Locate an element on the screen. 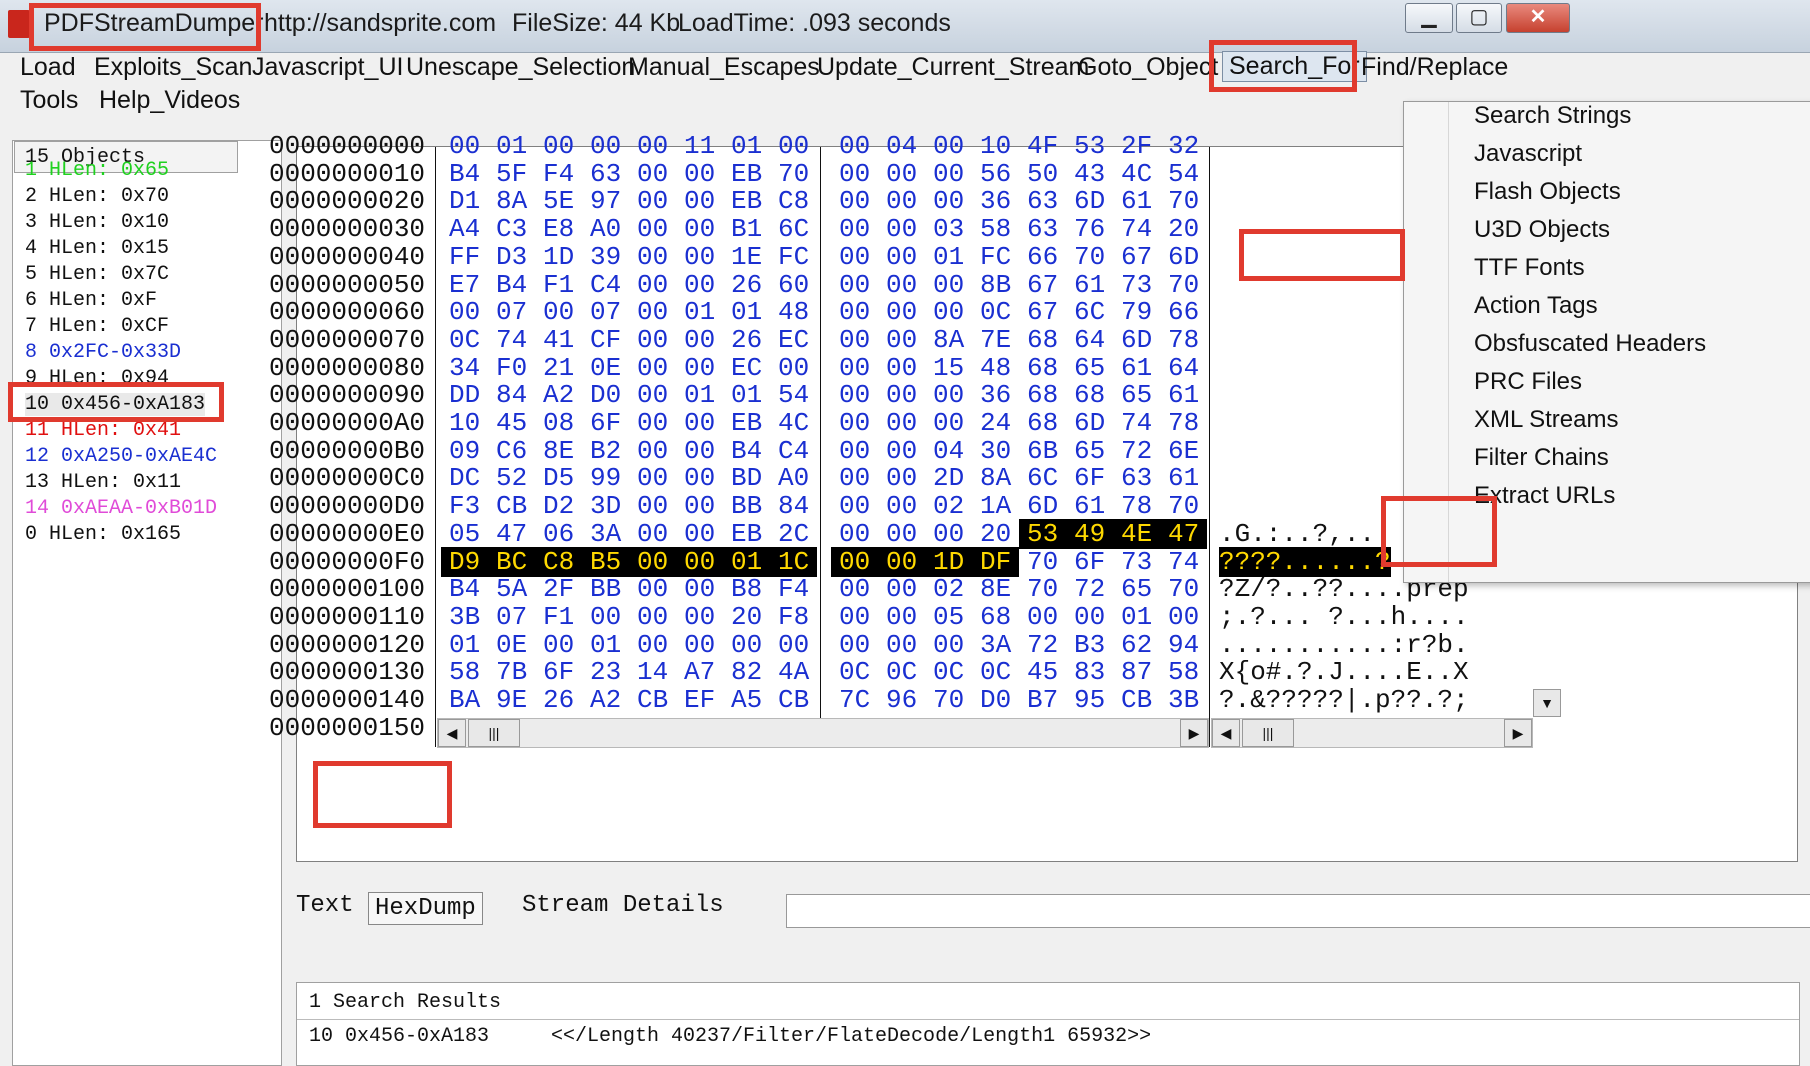 The height and width of the screenshot is (1066, 1810). hex-byte: 60 is located at coordinates (793, 285).